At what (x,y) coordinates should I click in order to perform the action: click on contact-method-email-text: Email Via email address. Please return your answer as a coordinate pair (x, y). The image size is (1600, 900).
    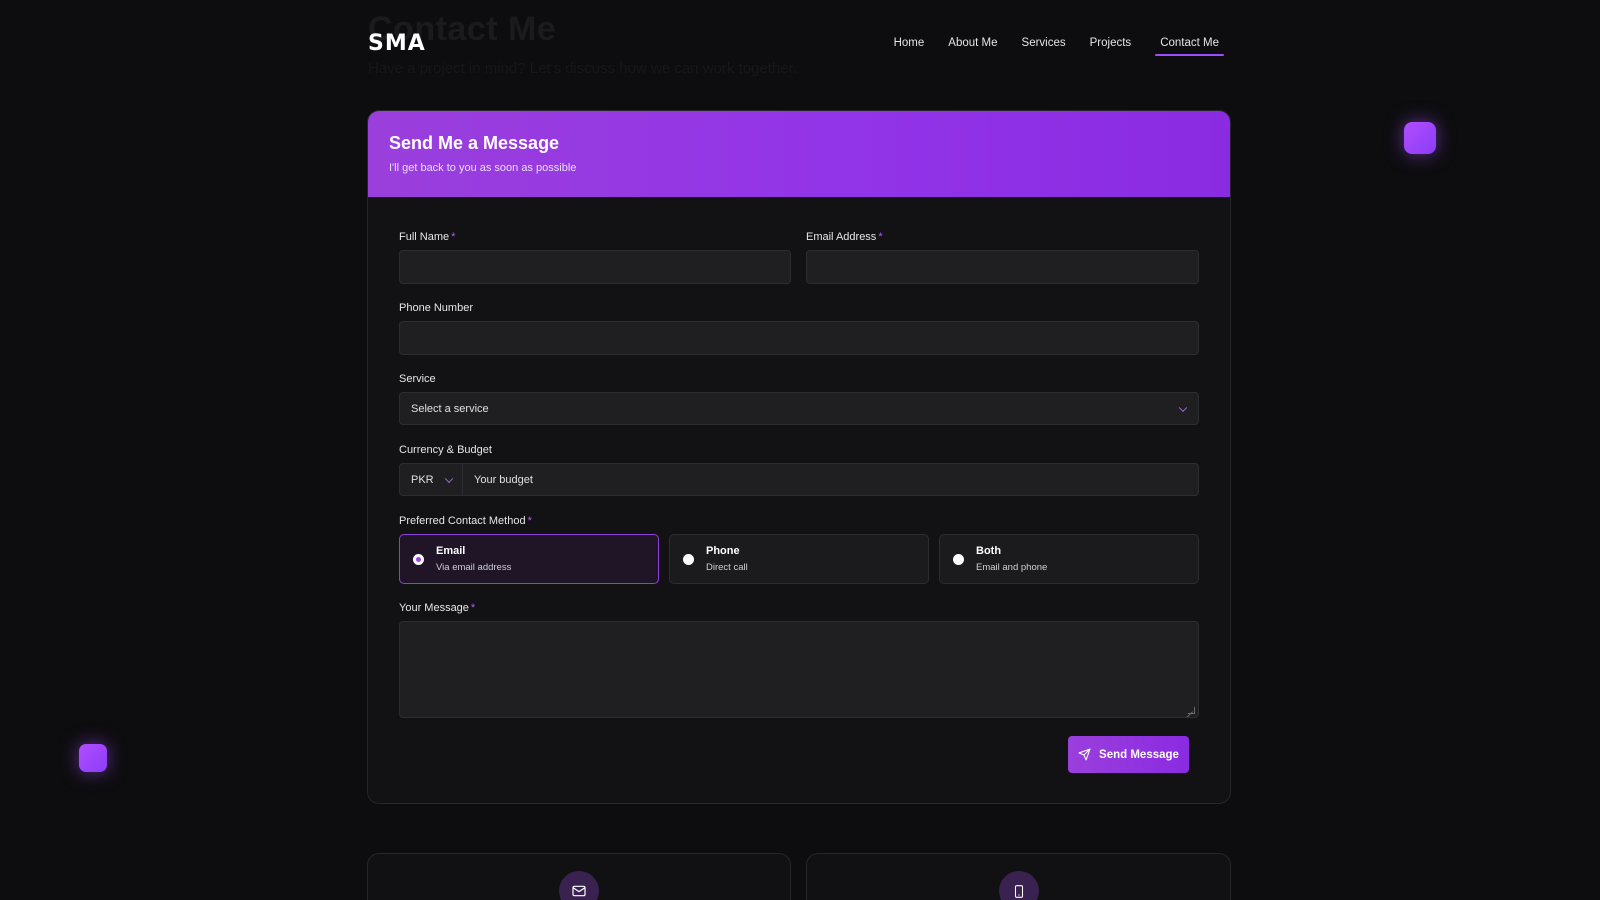
    Looking at the image, I should click on (473, 559).